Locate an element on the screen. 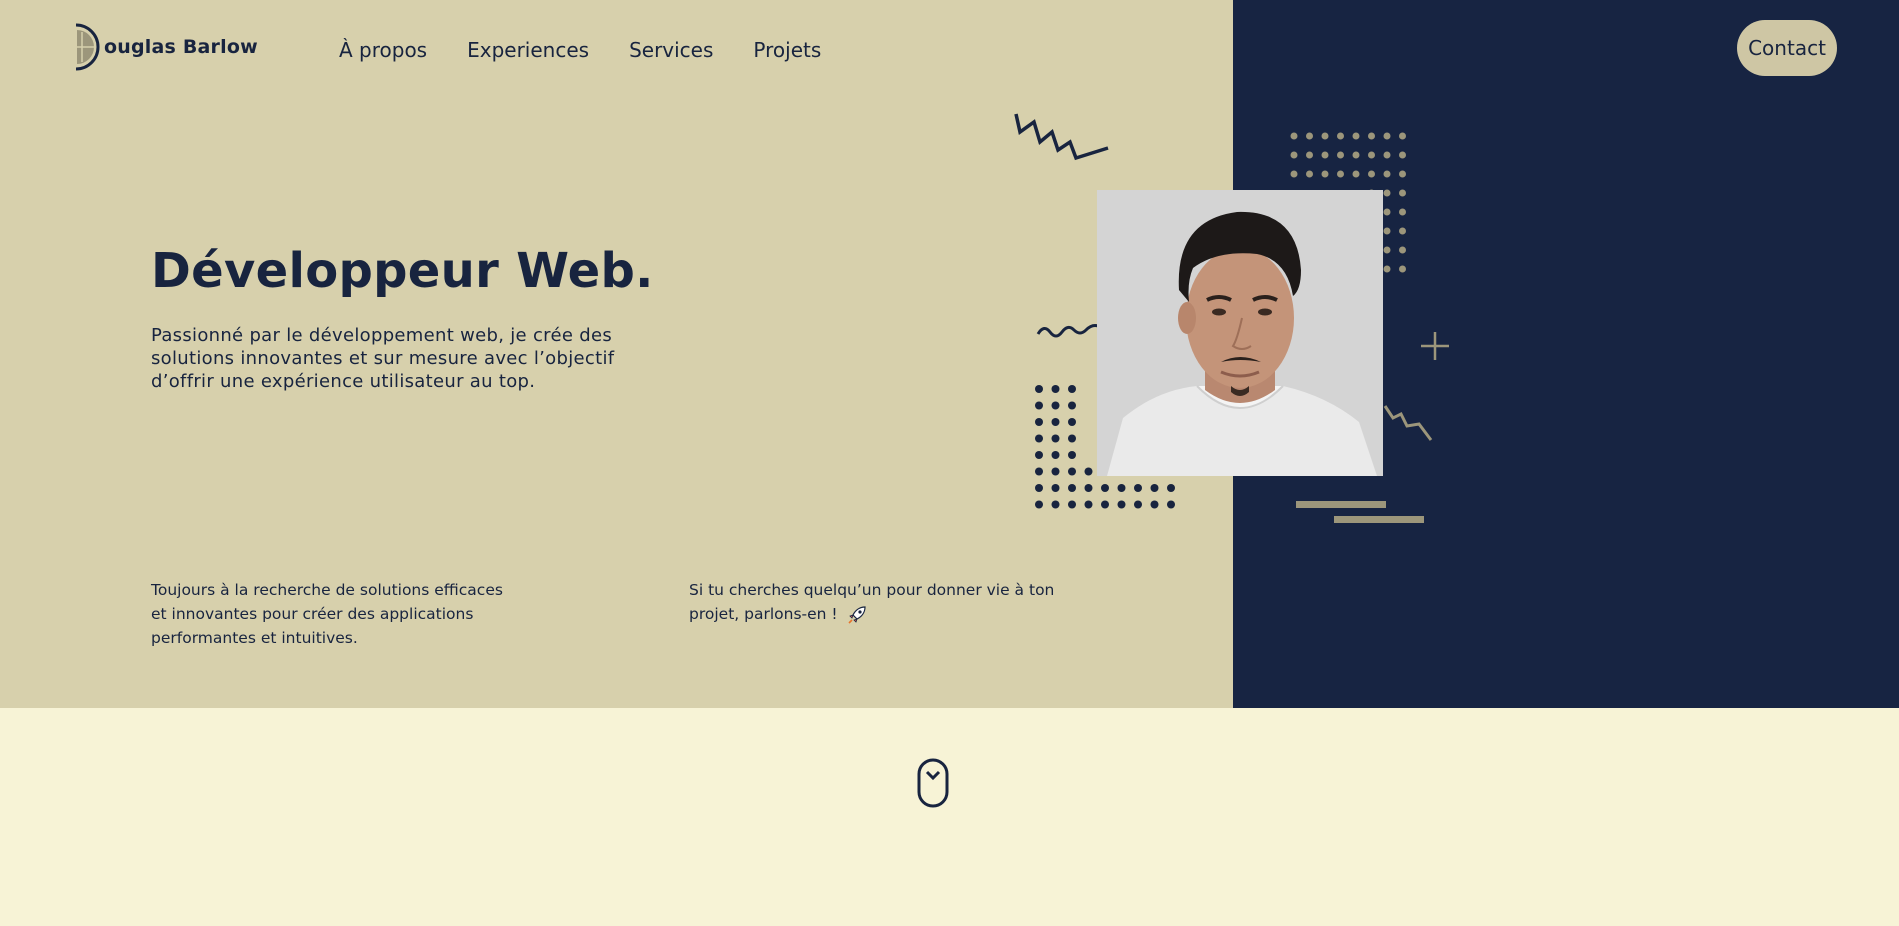  logo: ouglas Barlow is located at coordinates (166, 47).